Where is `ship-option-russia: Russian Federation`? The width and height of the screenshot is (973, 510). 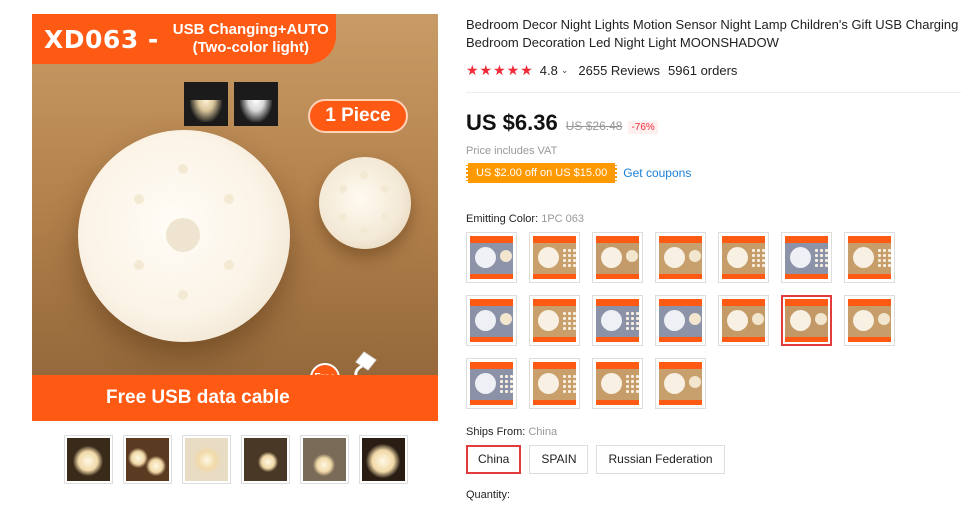
ship-option-russia: Russian Federation is located at coordinates (660, 459).